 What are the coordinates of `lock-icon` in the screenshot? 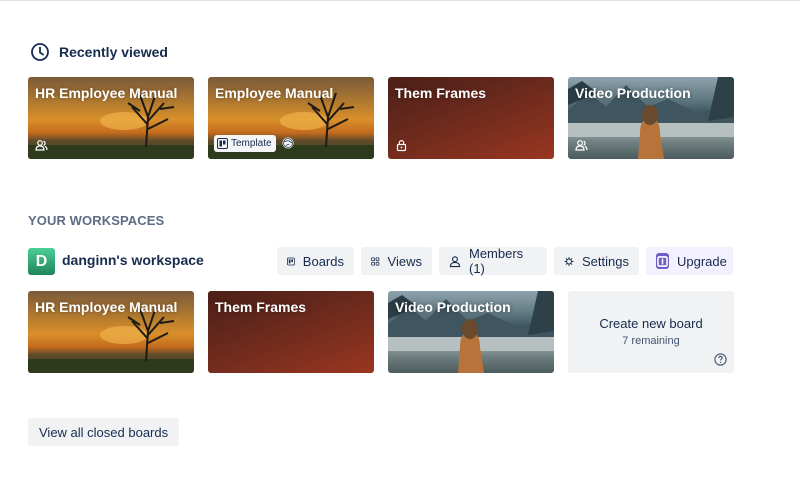 It's located at (401, 146).